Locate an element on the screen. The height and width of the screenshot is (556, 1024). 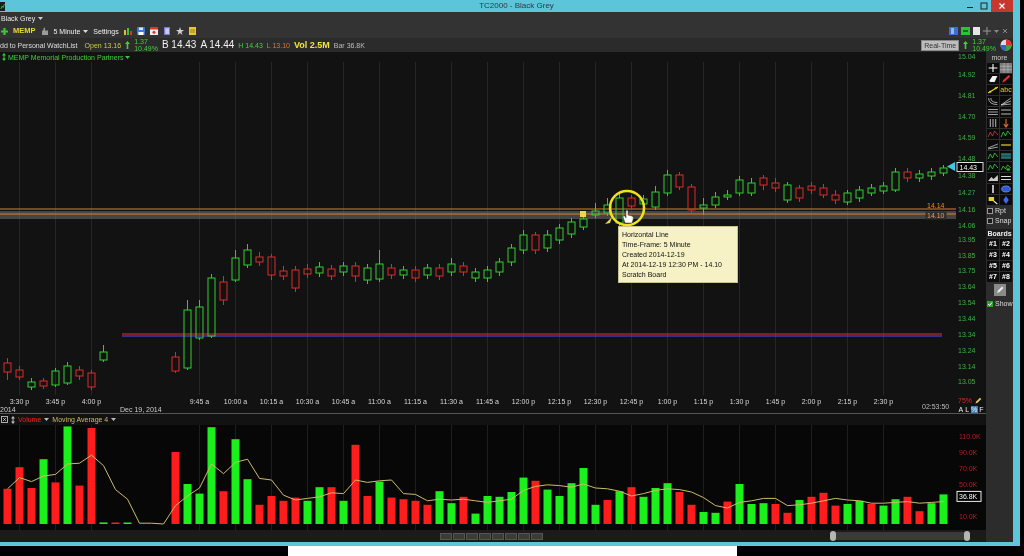
bar-chart-icon is located at coordinates (127, 31).